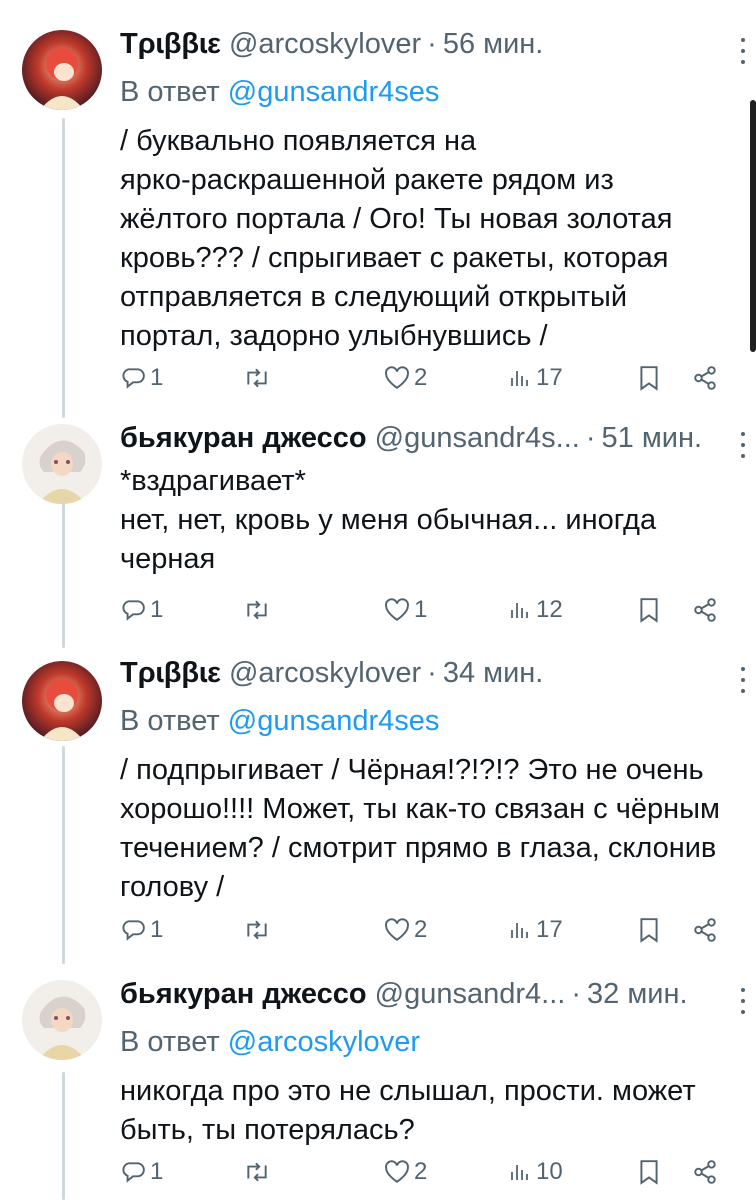 The width and height of the screenshot is (756, 1200). I want to click on views-button: 10, so click(535, 1172).